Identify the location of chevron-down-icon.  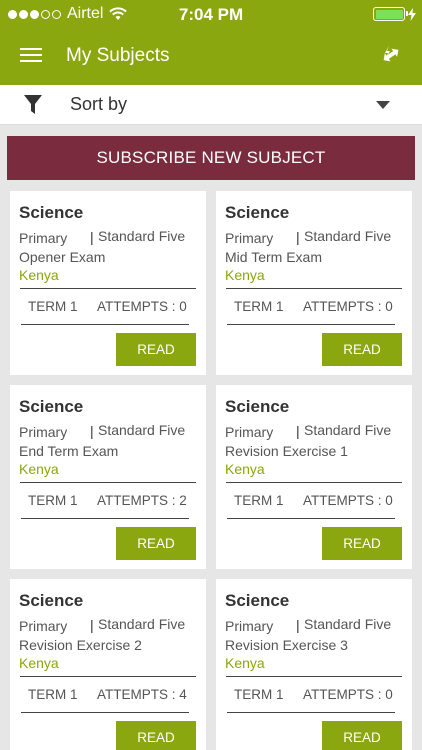
(383, 105).